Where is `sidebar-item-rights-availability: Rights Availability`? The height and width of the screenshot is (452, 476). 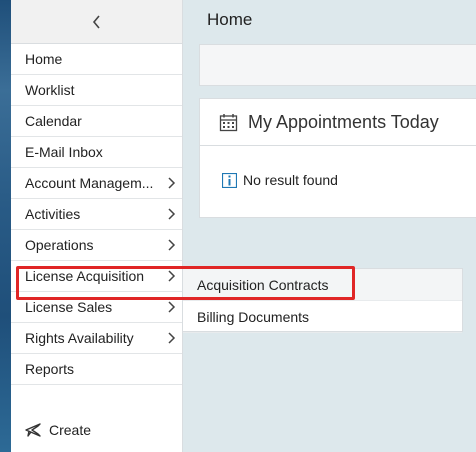 sidebar-item-rights-availability: Rights Availability is located at coordinates (96, 338).